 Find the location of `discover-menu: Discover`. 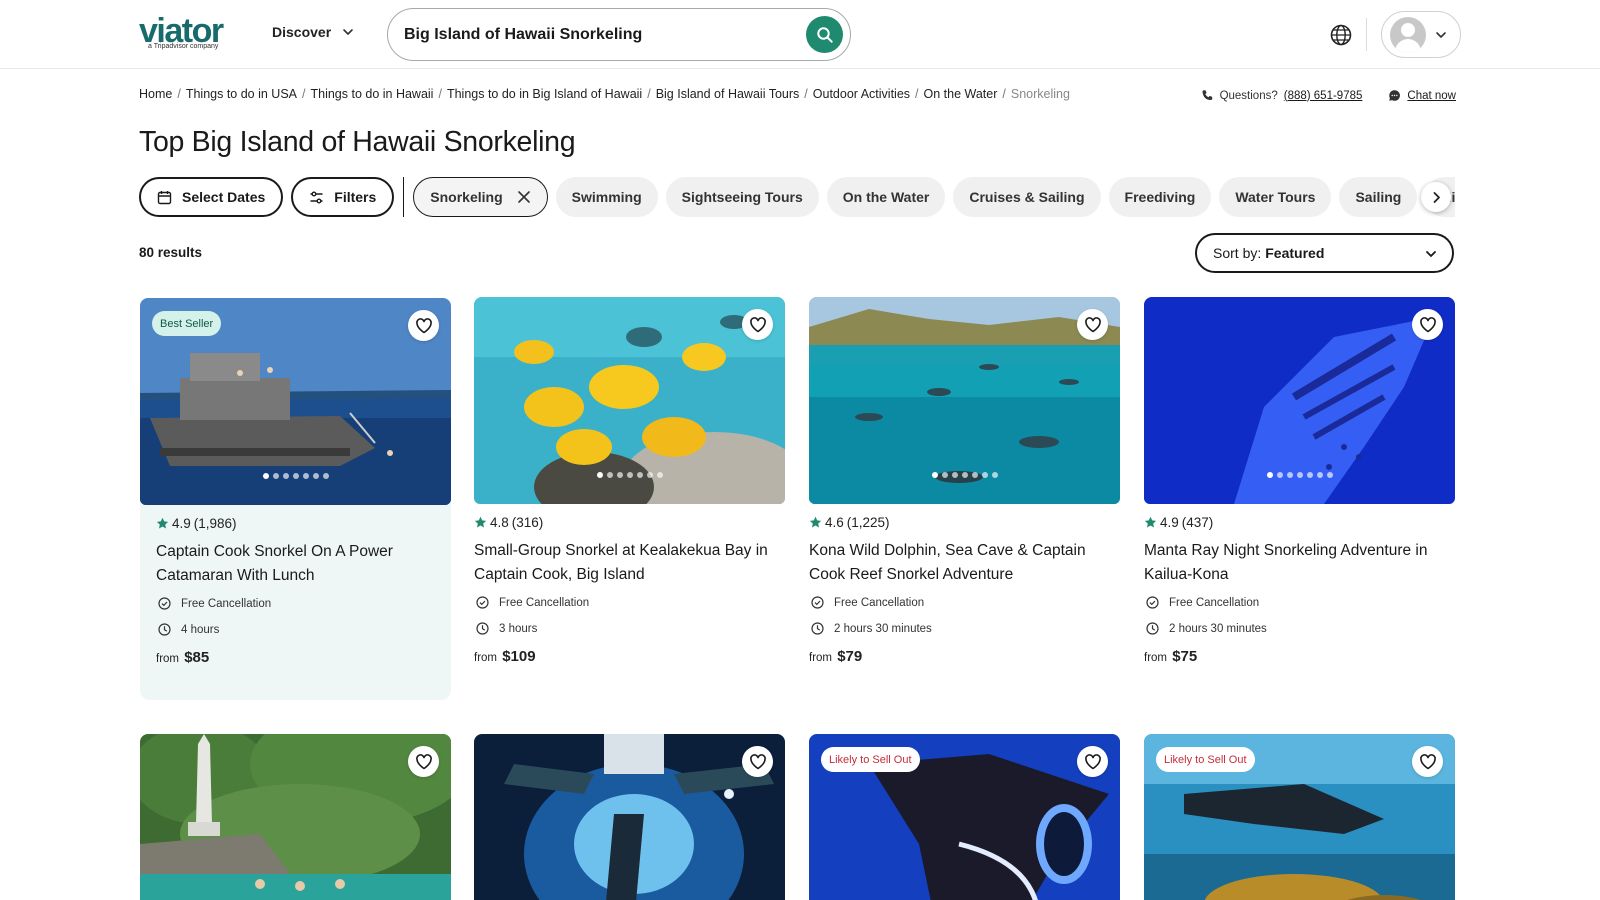

discover-menu: Discover is located at coordinates (313, 32).